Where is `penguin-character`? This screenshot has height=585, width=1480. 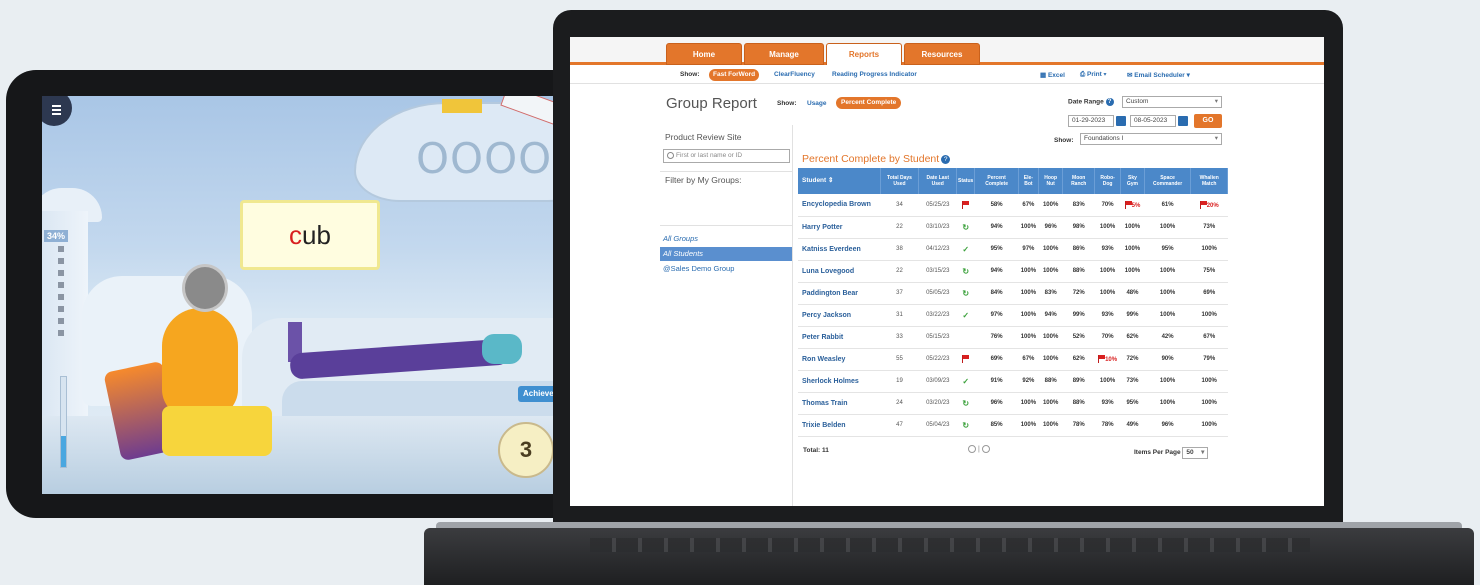 penguin-character is located at coordinates (200, 363).